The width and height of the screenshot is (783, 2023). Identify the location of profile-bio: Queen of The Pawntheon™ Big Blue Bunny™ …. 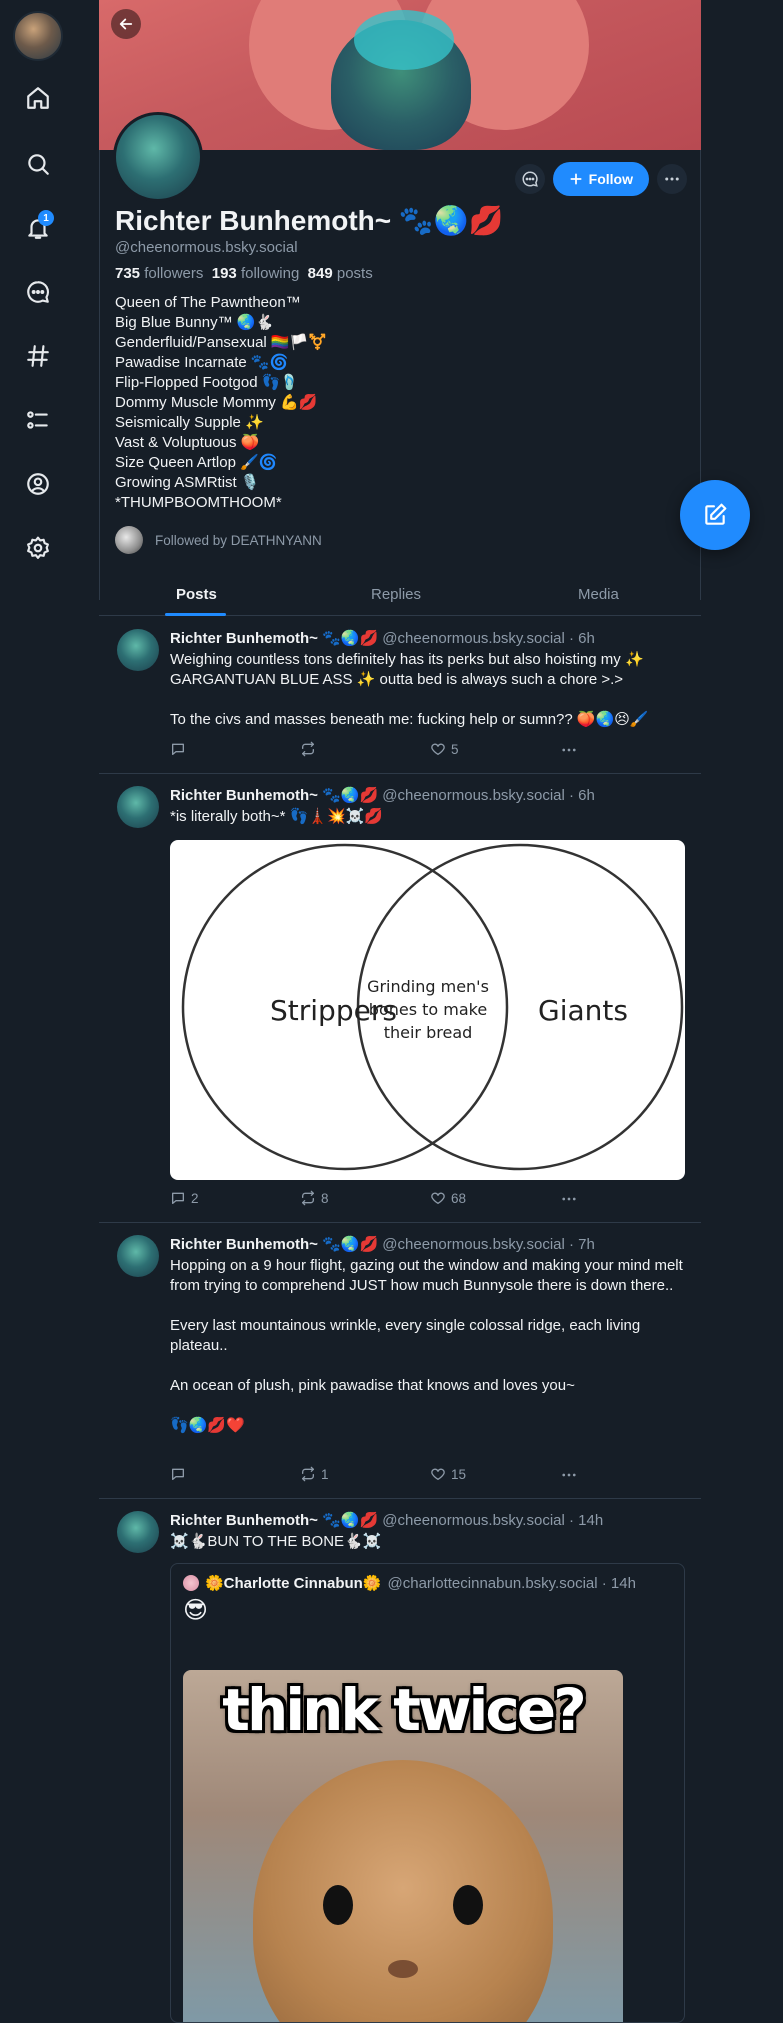
(221, 403).